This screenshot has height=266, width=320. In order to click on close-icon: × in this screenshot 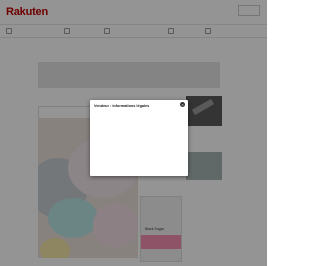, I will do `click(182, 104)`.